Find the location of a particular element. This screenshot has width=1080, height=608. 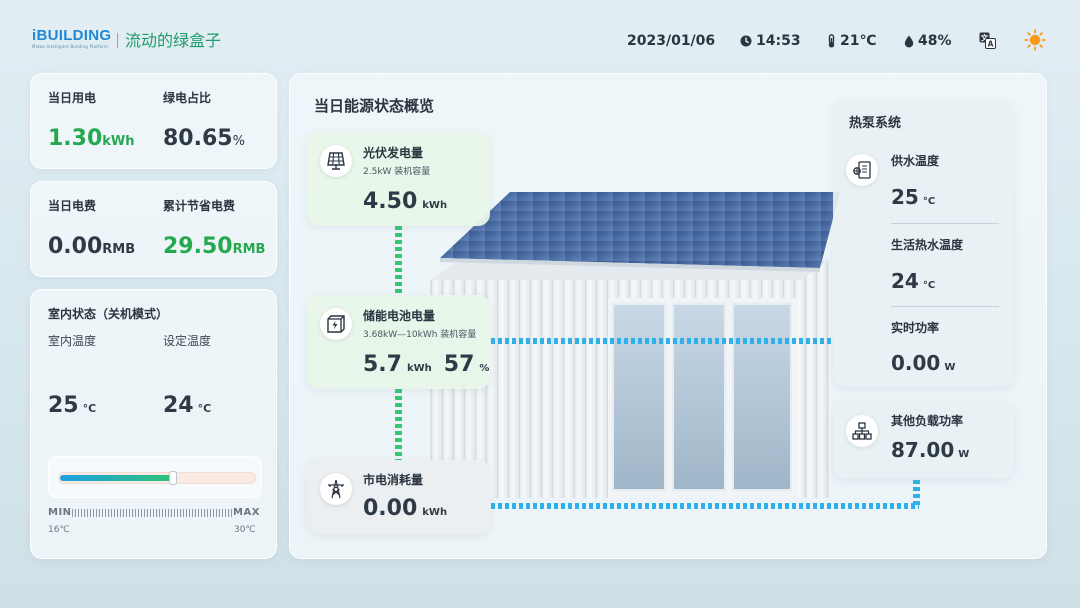

slider-min-label: MIN is located at coordinates (60, 512).